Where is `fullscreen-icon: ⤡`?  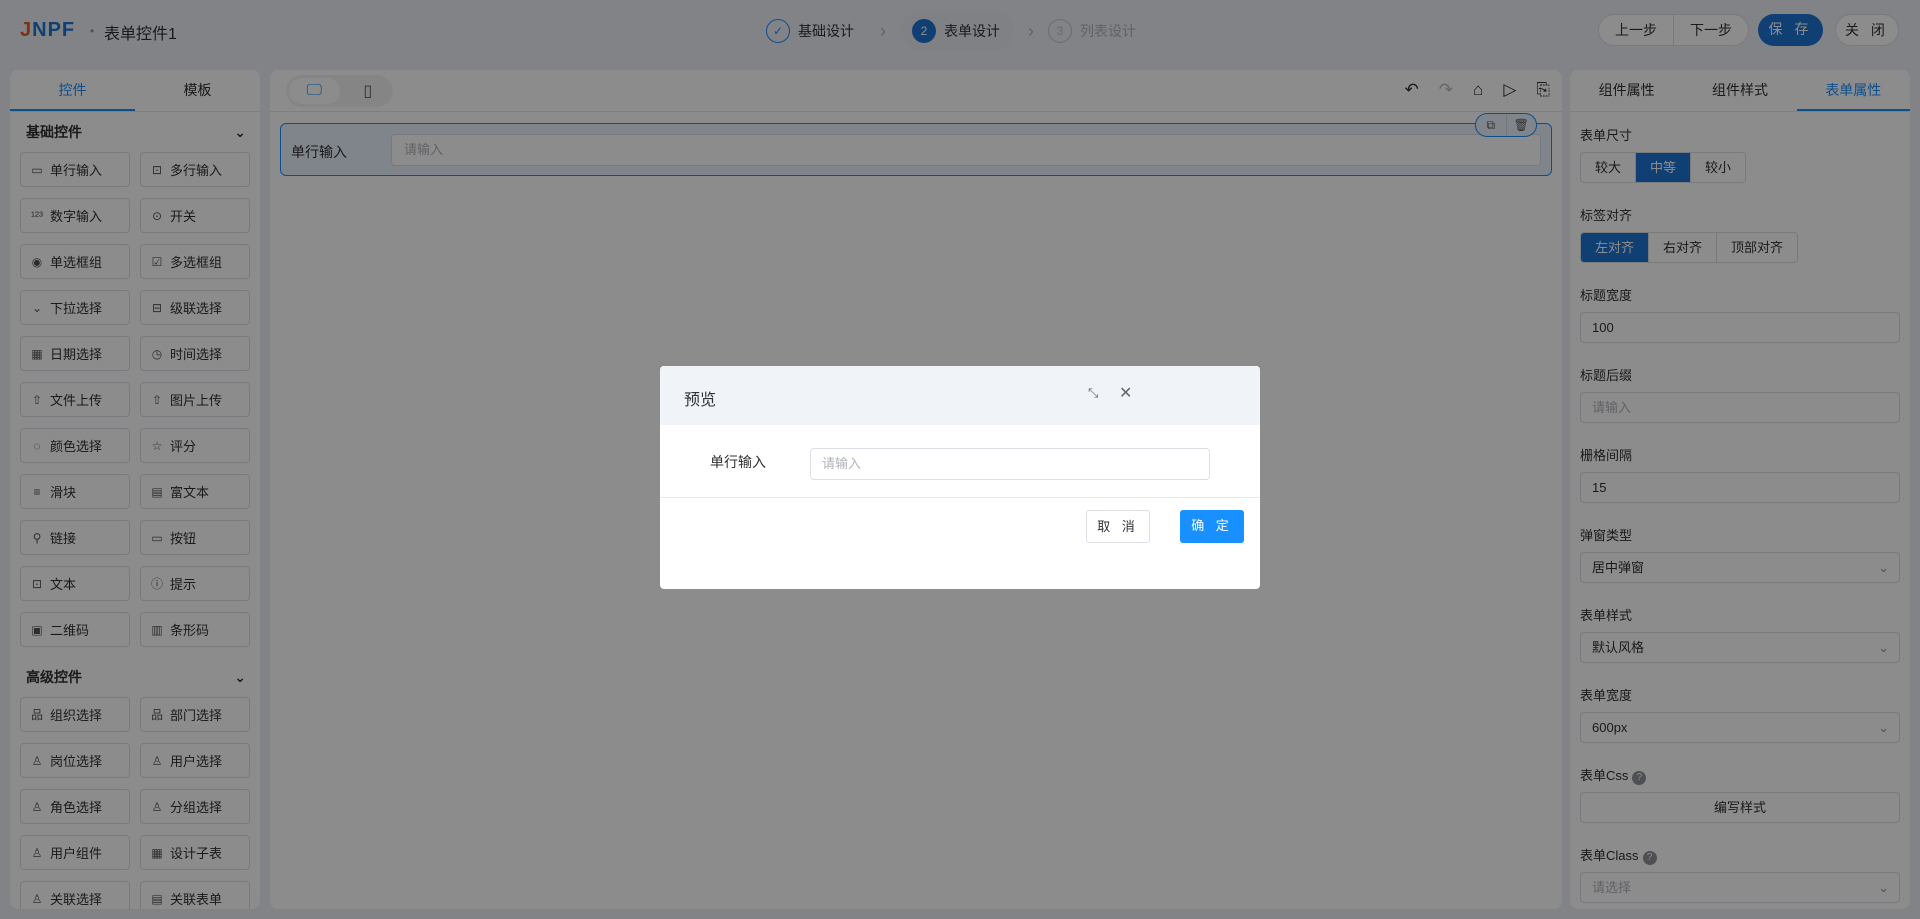 fullscreen-icon: ⤡ is located at coordinates (1093, 393).